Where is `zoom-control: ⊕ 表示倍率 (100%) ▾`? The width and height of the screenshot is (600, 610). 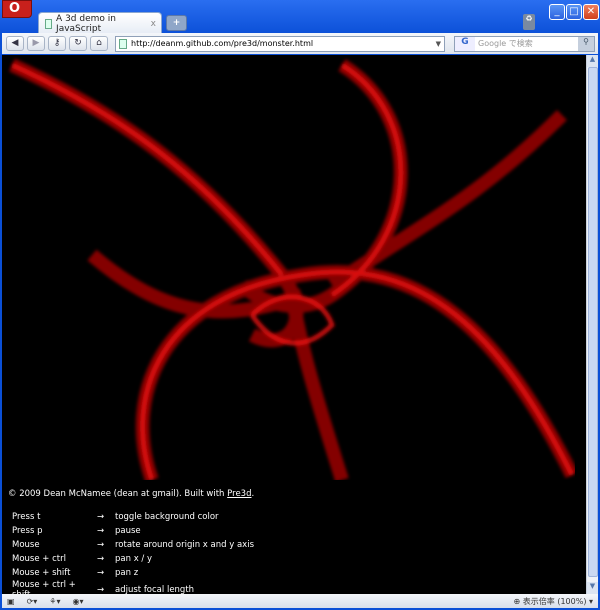 zoom-control: ⊕ 表示倍率 (100%) ▾ is located at coordinates (553, 601).